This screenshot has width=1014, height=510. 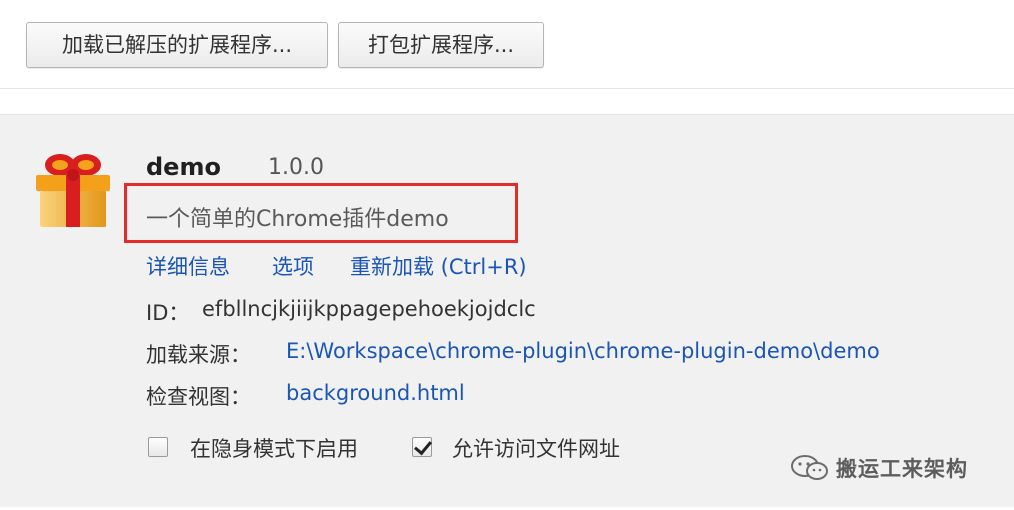 I want to click on id-label: ID：, so click(x=168, y=313).